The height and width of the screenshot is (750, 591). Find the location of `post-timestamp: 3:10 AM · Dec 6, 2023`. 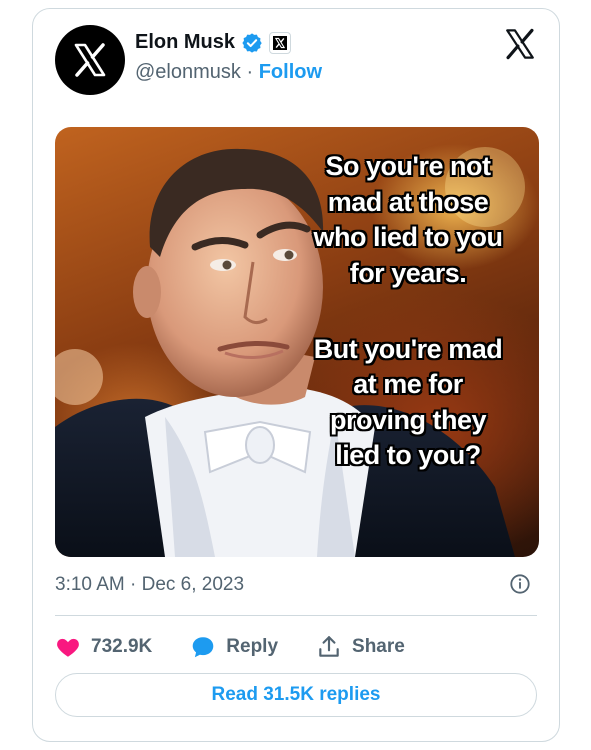

post-timestamp: 3:10 AM · Dec 6, 2023 is located at coordinates (149, 585).